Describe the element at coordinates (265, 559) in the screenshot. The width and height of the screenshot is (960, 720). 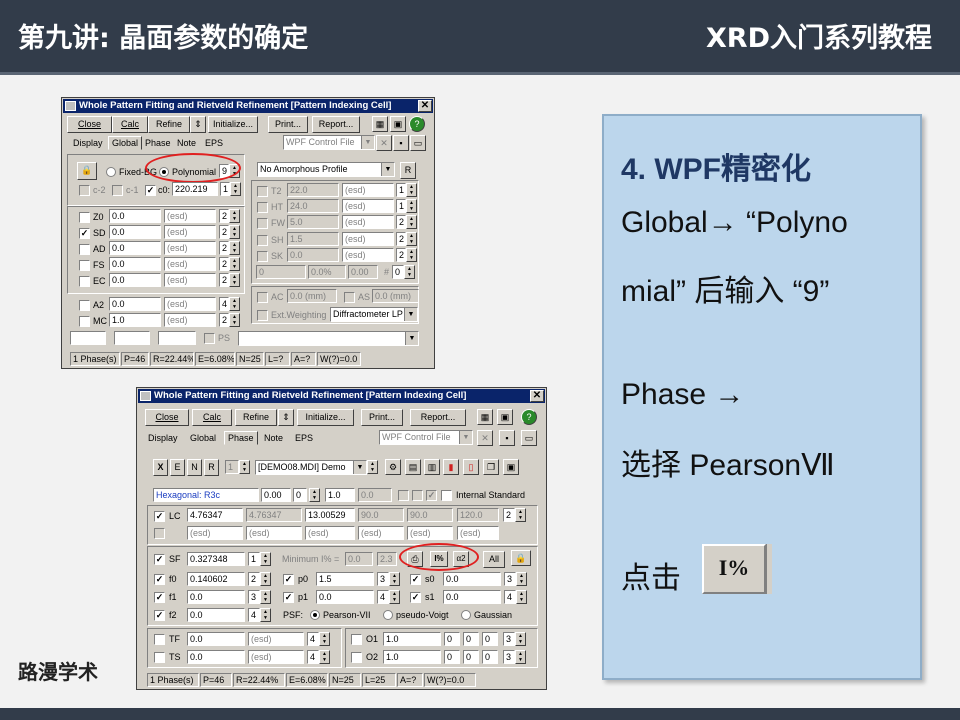
I see `sf-spinner: ▲ ▼` at that location.